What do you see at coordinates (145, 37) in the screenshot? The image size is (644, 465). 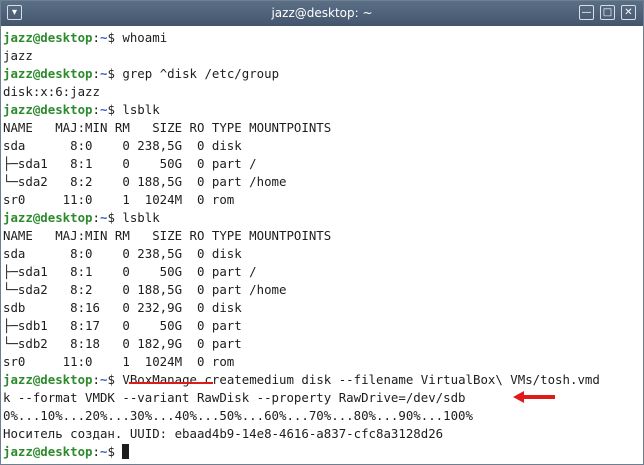 I see `command-text: whoami` at bounding box center [145, 37].